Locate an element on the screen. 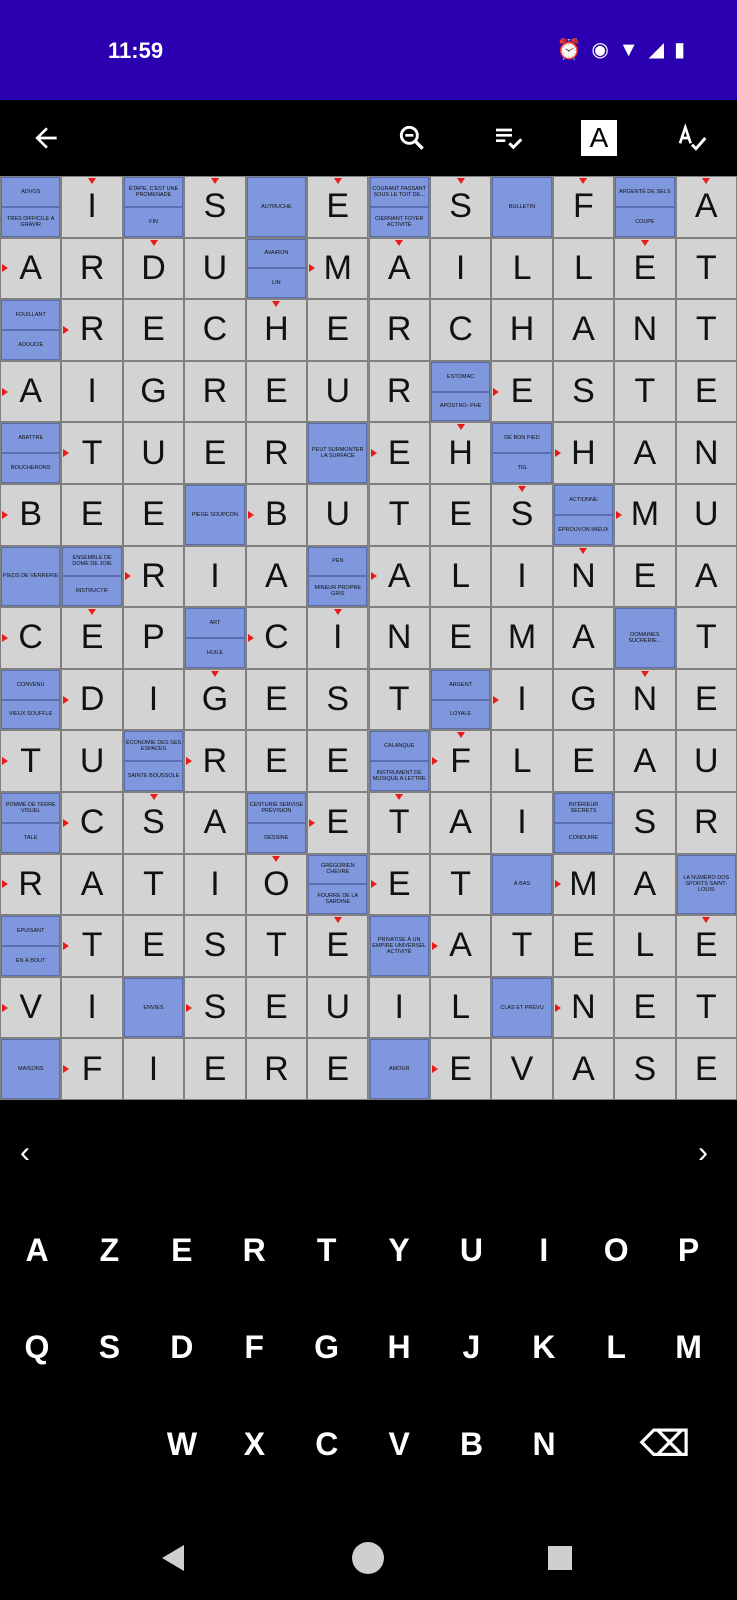  key-a: A is located at coordinates (37, 1250).